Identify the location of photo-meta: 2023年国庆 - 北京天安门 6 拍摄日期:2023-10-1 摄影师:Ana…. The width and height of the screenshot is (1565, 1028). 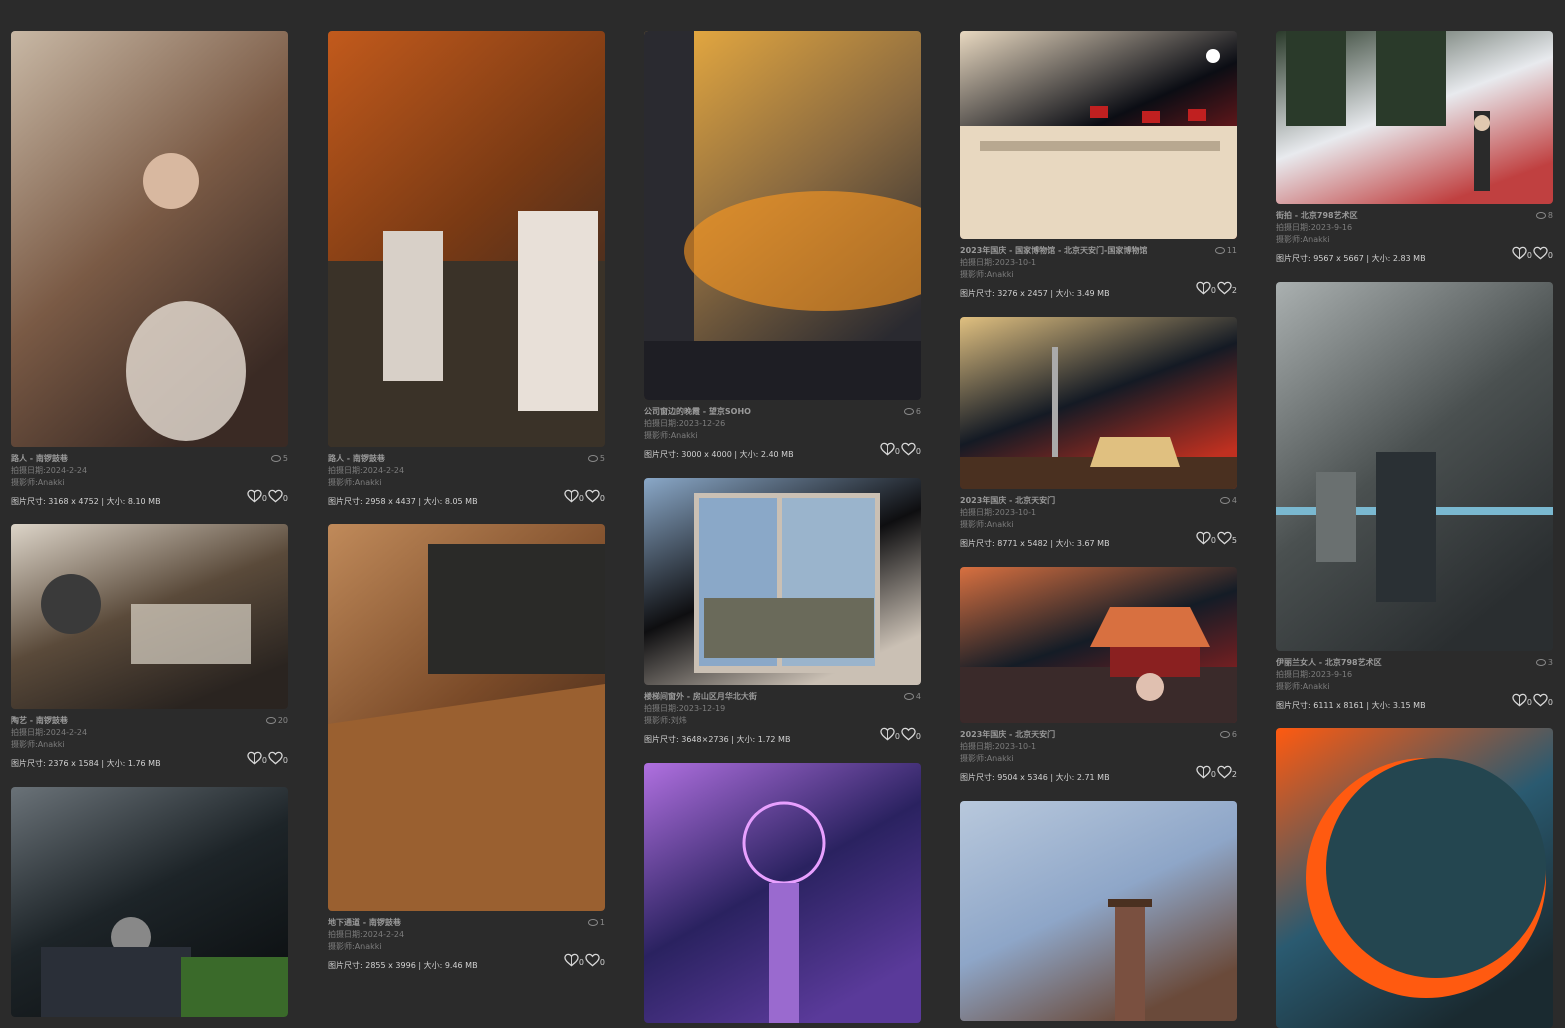
(1098, 757).